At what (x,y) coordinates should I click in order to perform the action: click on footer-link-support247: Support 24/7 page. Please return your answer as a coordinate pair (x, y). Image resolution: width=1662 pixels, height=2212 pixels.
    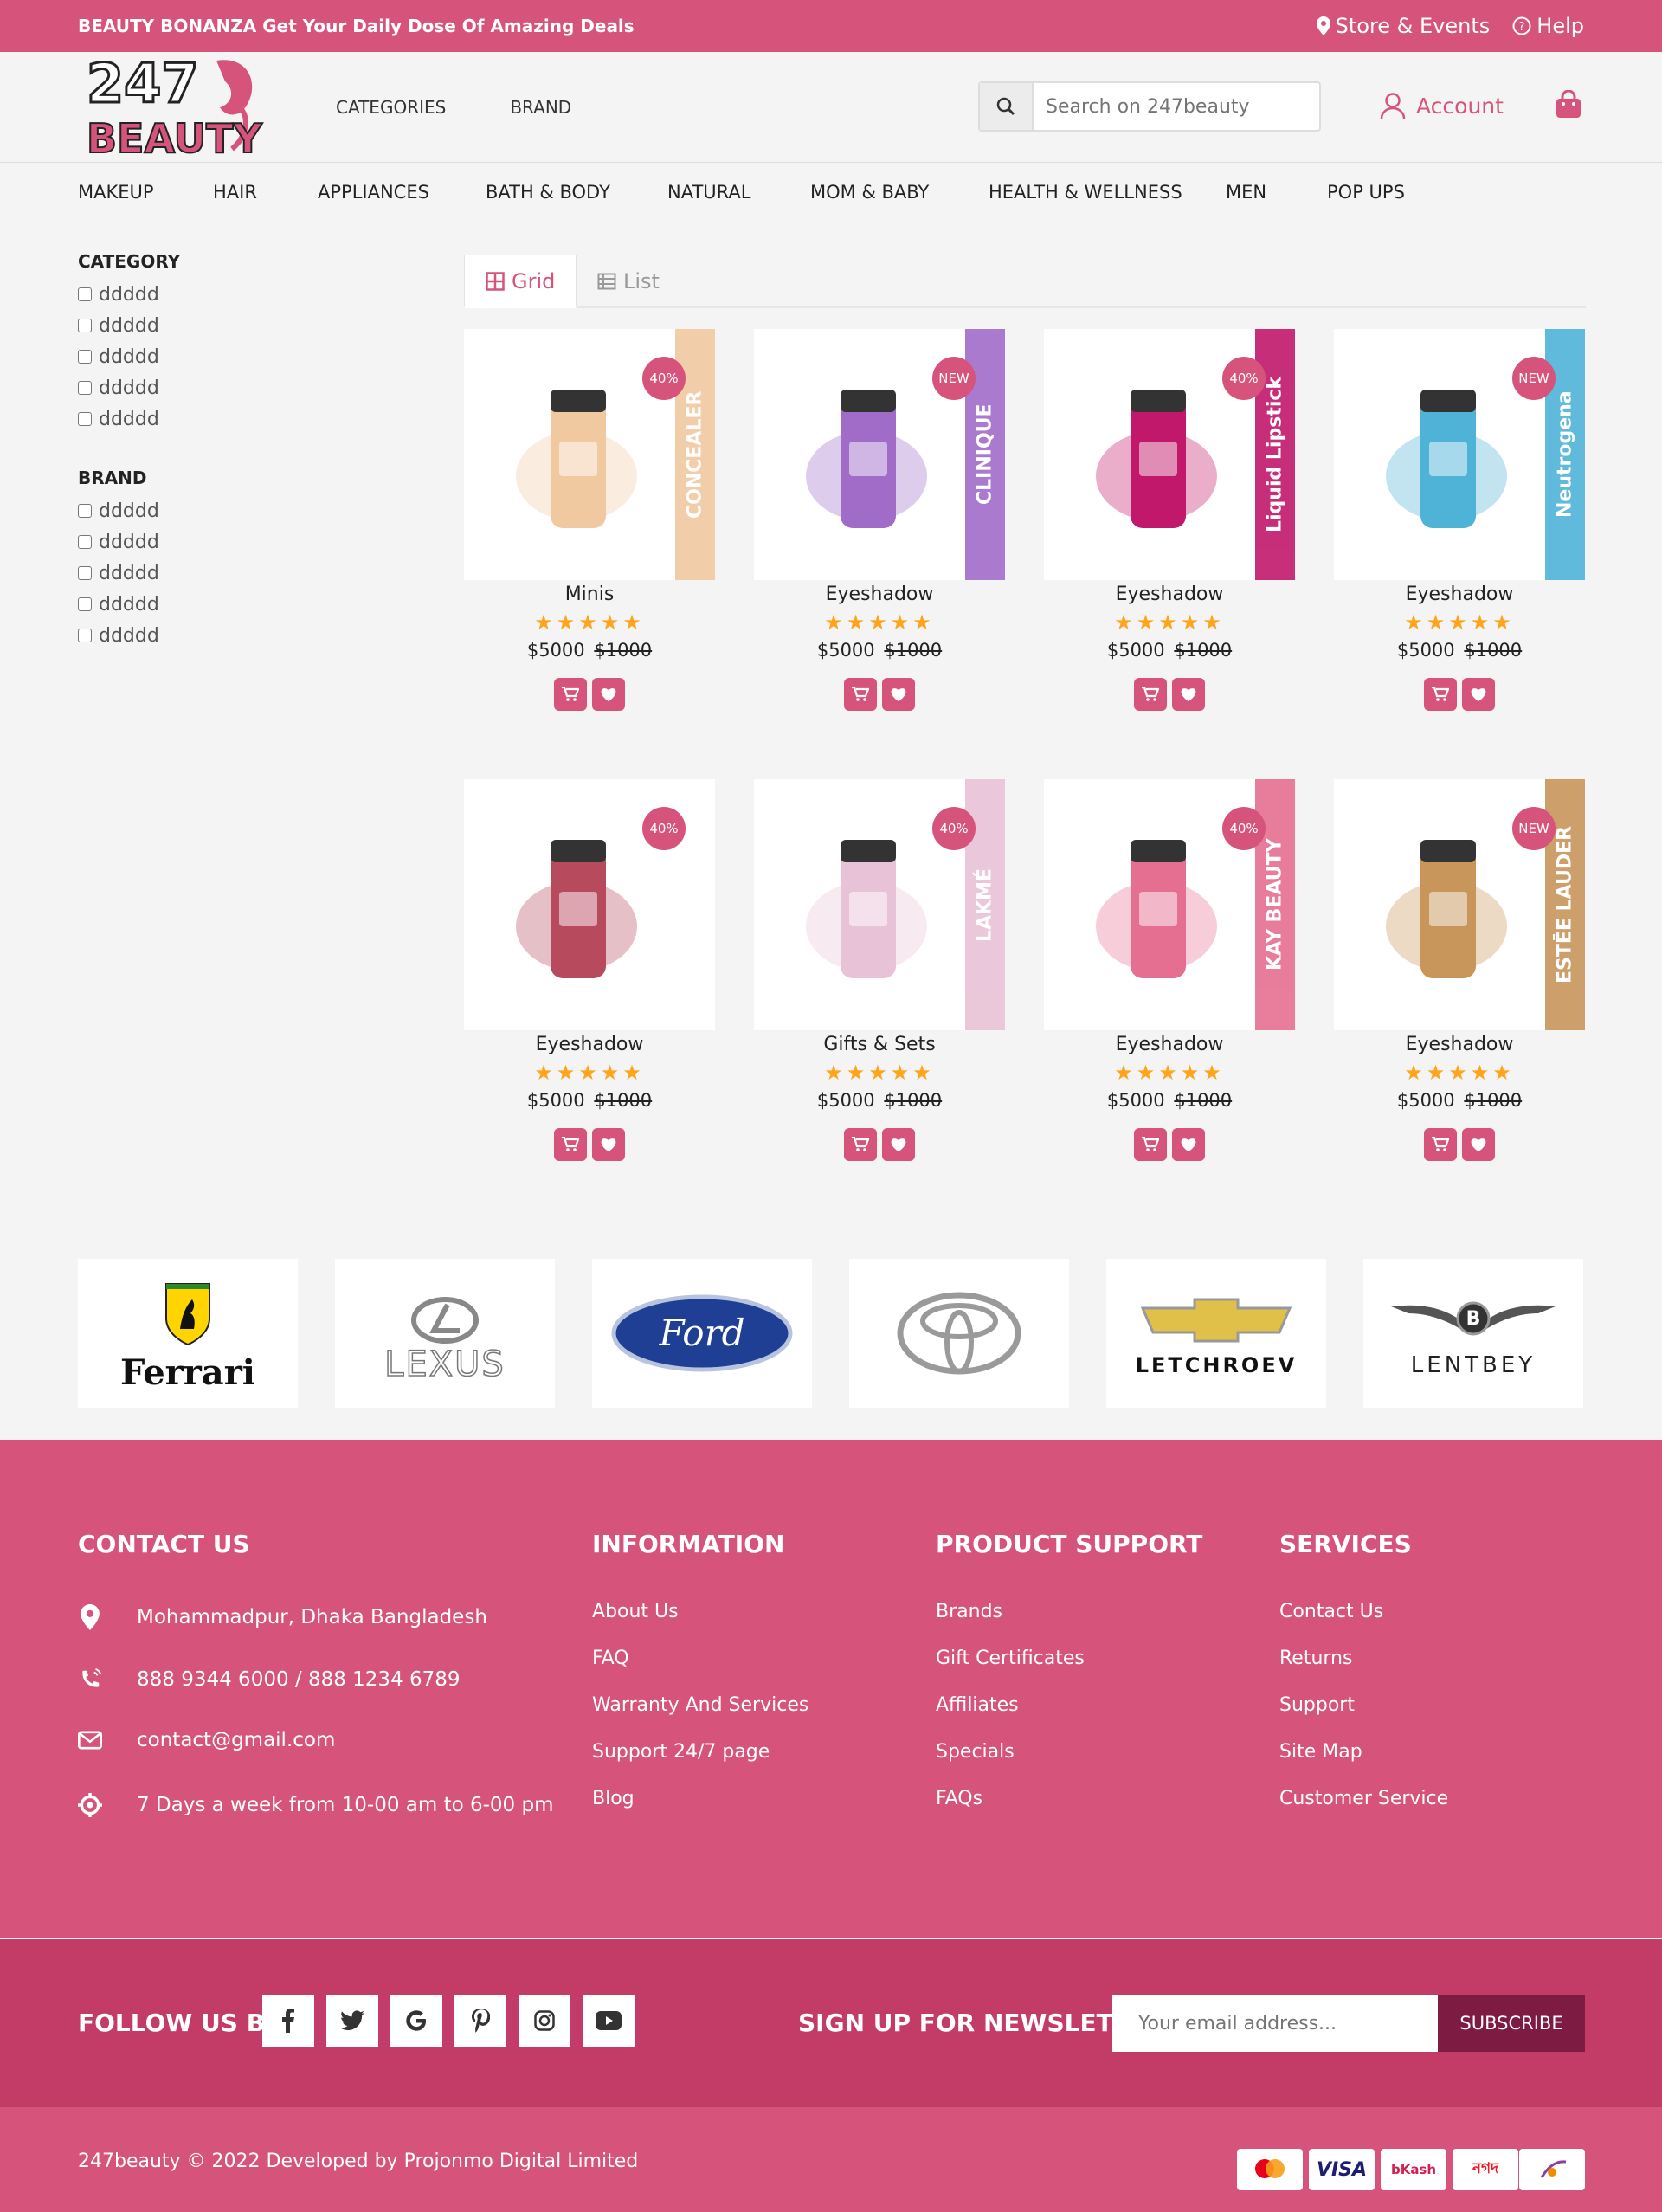
    Looking at the image, I should click on (681, 1752).